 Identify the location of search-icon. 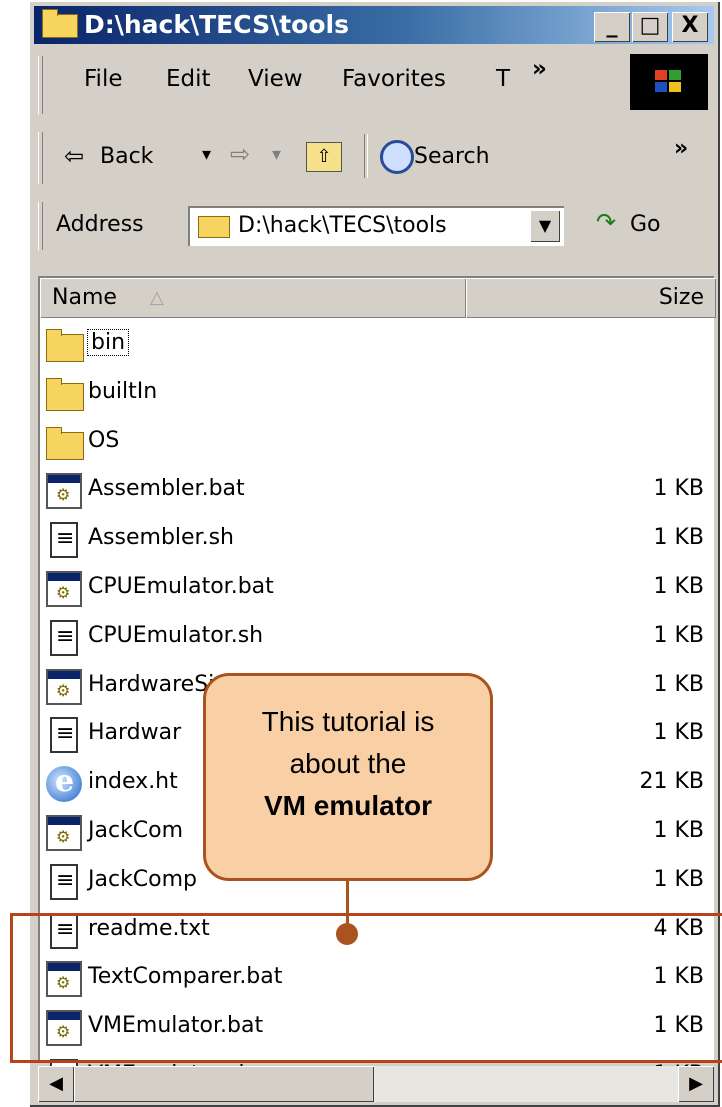
(397, 157).